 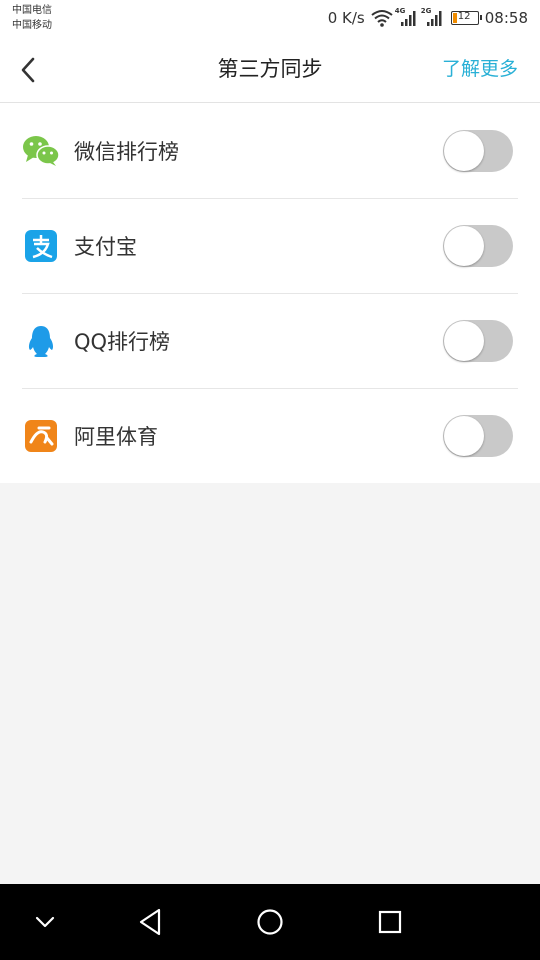 What do you see at coordinates (270, 70) in the screenshot?
I see `header: 第三方同步 了解更多` at bounding box center [270, 70].